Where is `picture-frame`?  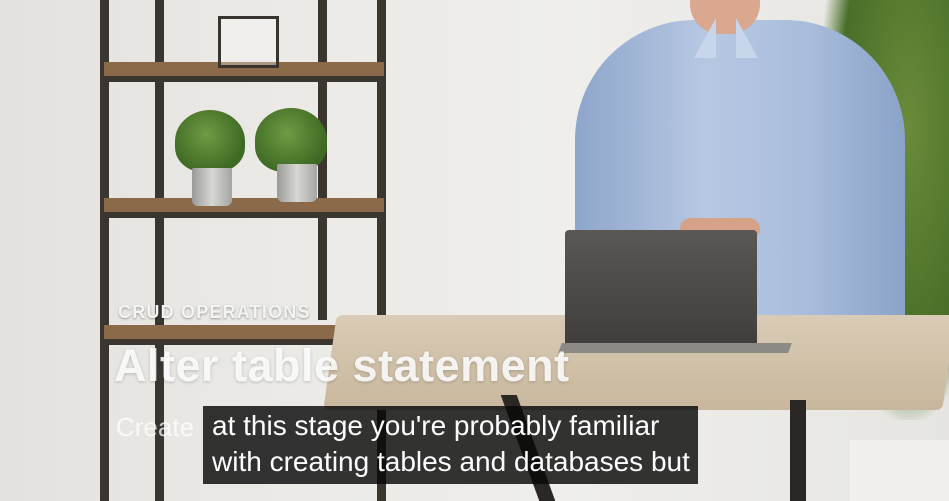
picture-frame is located at coordinates (248, 42).